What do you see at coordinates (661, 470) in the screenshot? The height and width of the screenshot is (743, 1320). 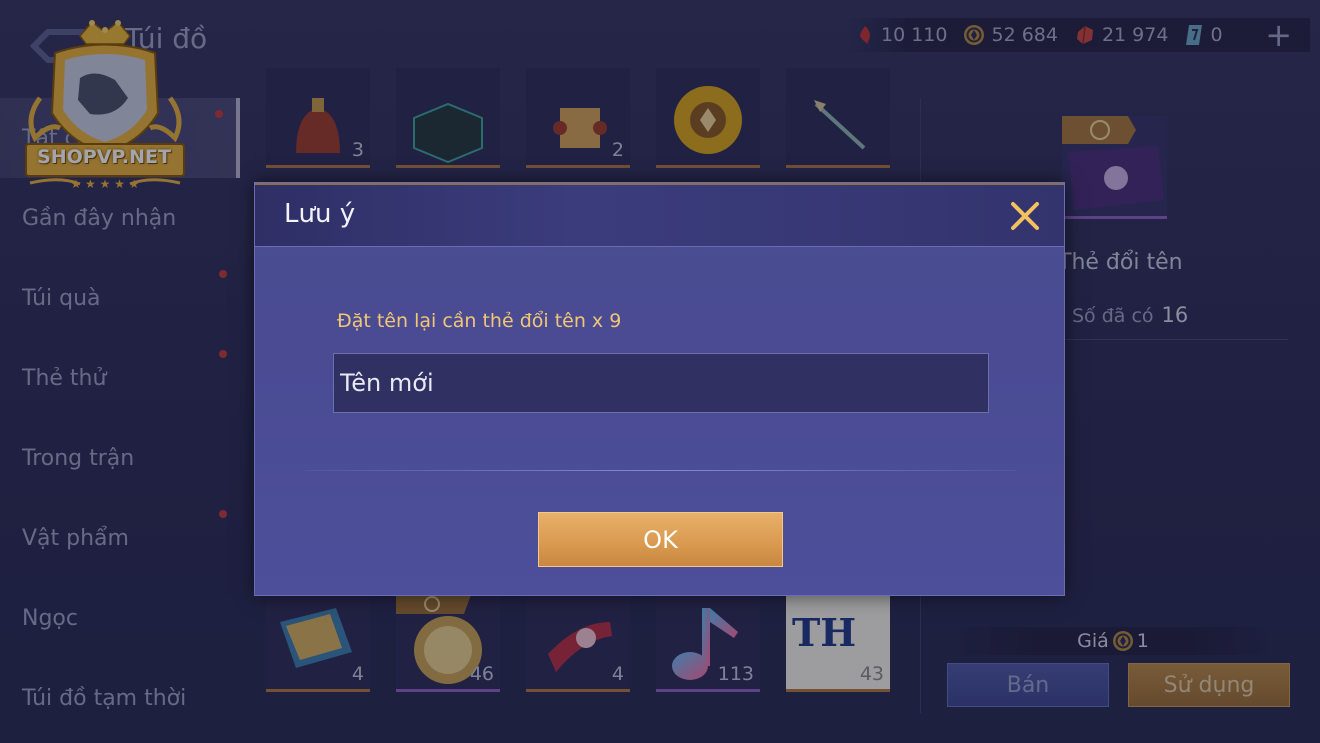 I see `dialog-divider` at bounding box center [661, 470].